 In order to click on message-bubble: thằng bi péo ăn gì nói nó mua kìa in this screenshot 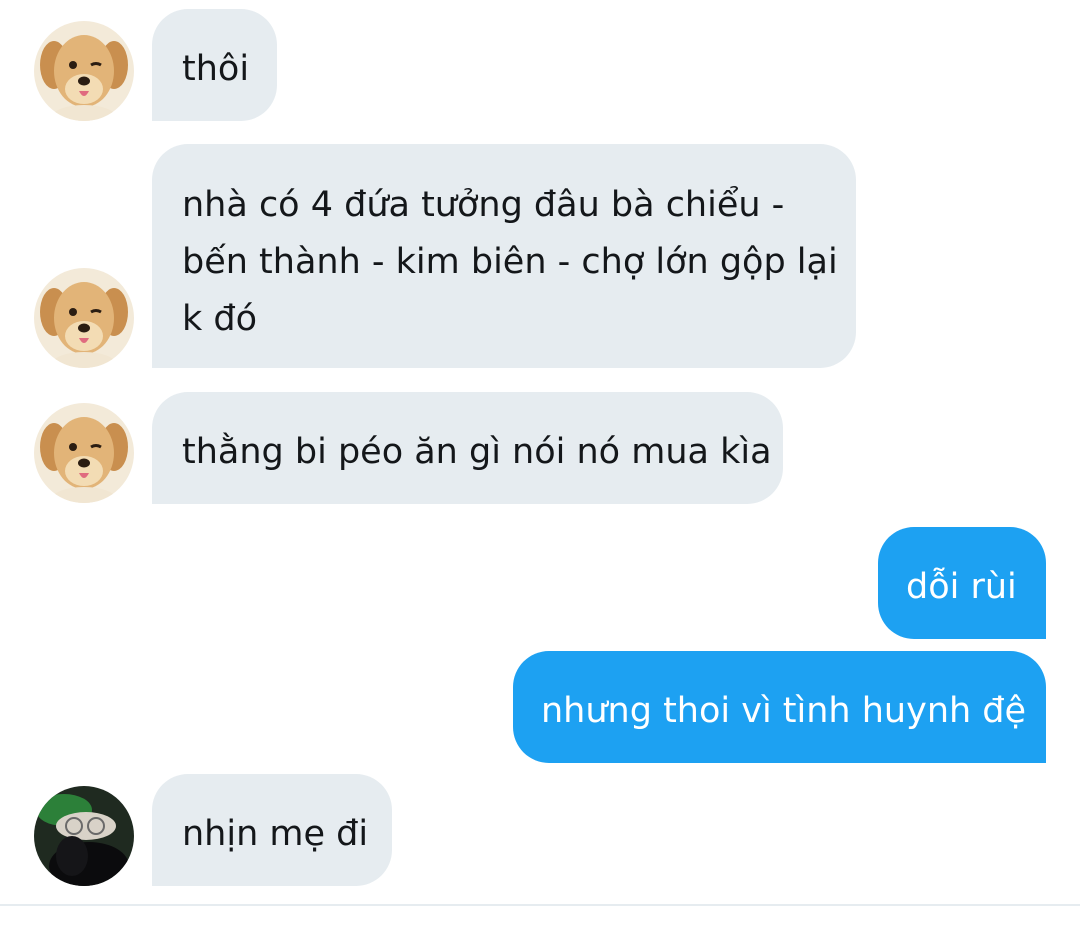, I will do `click(467, 448)`.